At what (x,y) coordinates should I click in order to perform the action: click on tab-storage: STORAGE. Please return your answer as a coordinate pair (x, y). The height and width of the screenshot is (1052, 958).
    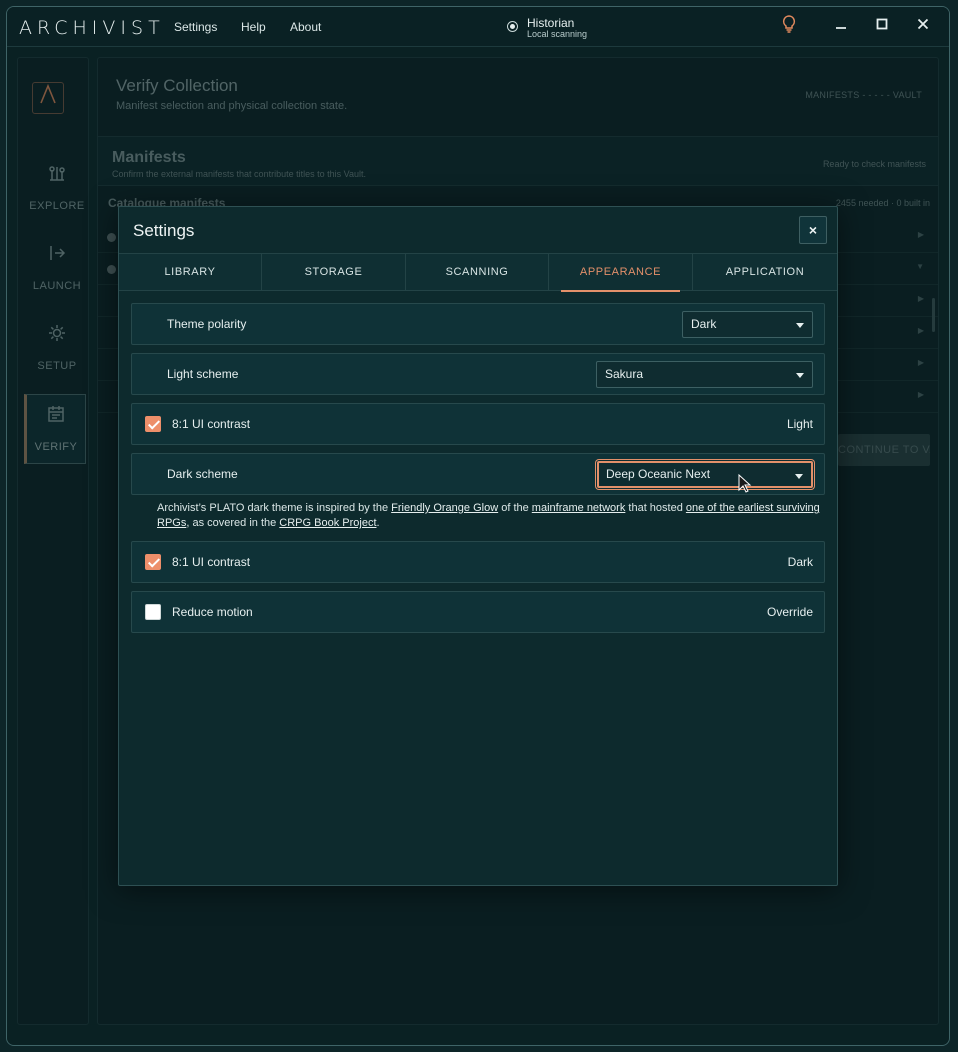
    Looking at the image, I should click on (334, 272).